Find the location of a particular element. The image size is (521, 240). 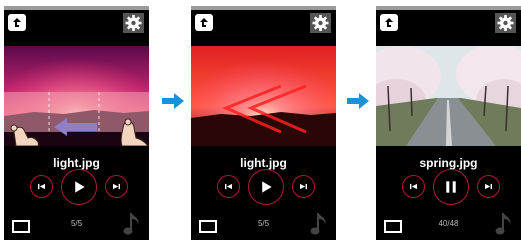

pause-icon is located at coordinates (451, 187).